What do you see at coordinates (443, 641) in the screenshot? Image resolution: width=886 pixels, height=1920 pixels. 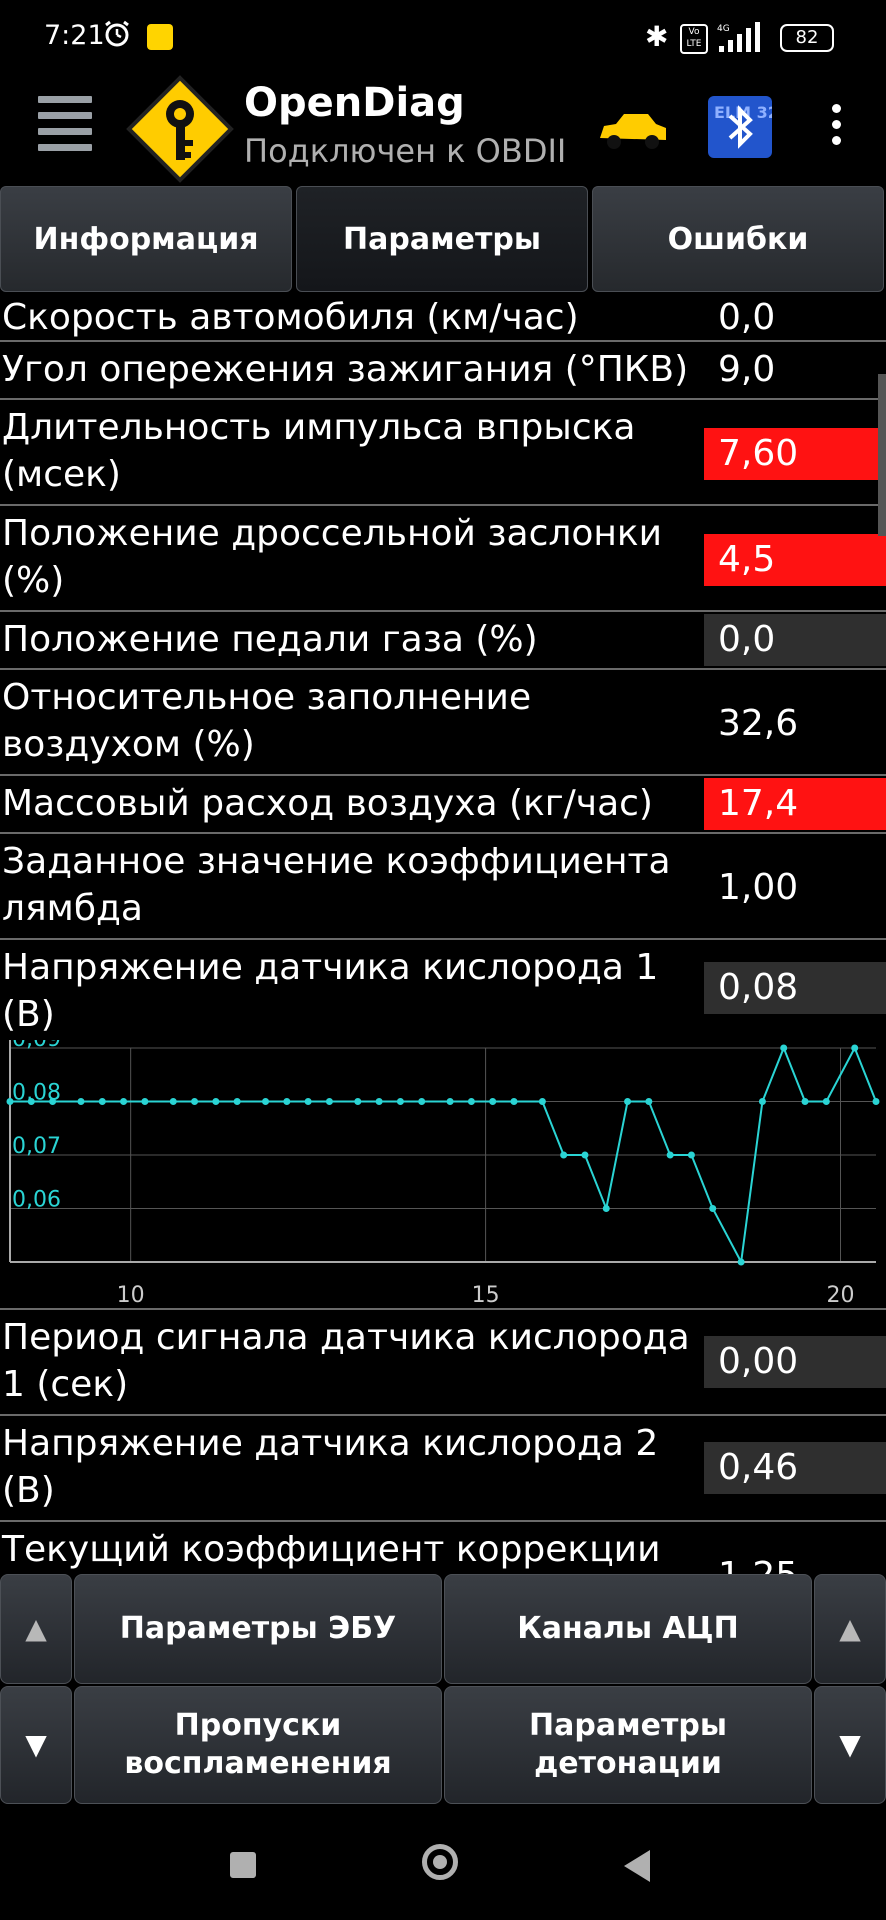 I see `param-row: Положение педали газа (%) 0,0` at bounding box center [443, 641].